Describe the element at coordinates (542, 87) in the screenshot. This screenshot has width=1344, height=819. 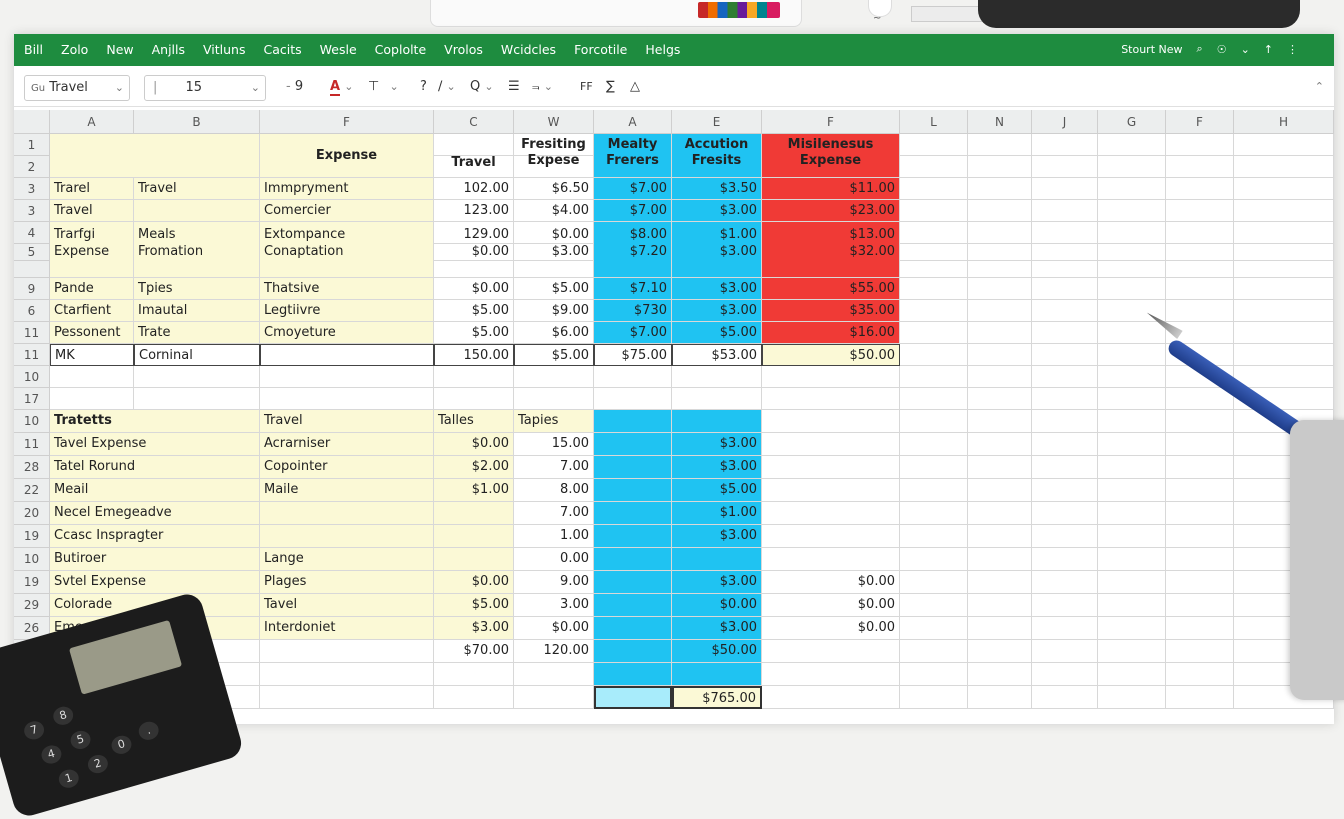
I see `chart-button: ⫬ ⌄` at that location.